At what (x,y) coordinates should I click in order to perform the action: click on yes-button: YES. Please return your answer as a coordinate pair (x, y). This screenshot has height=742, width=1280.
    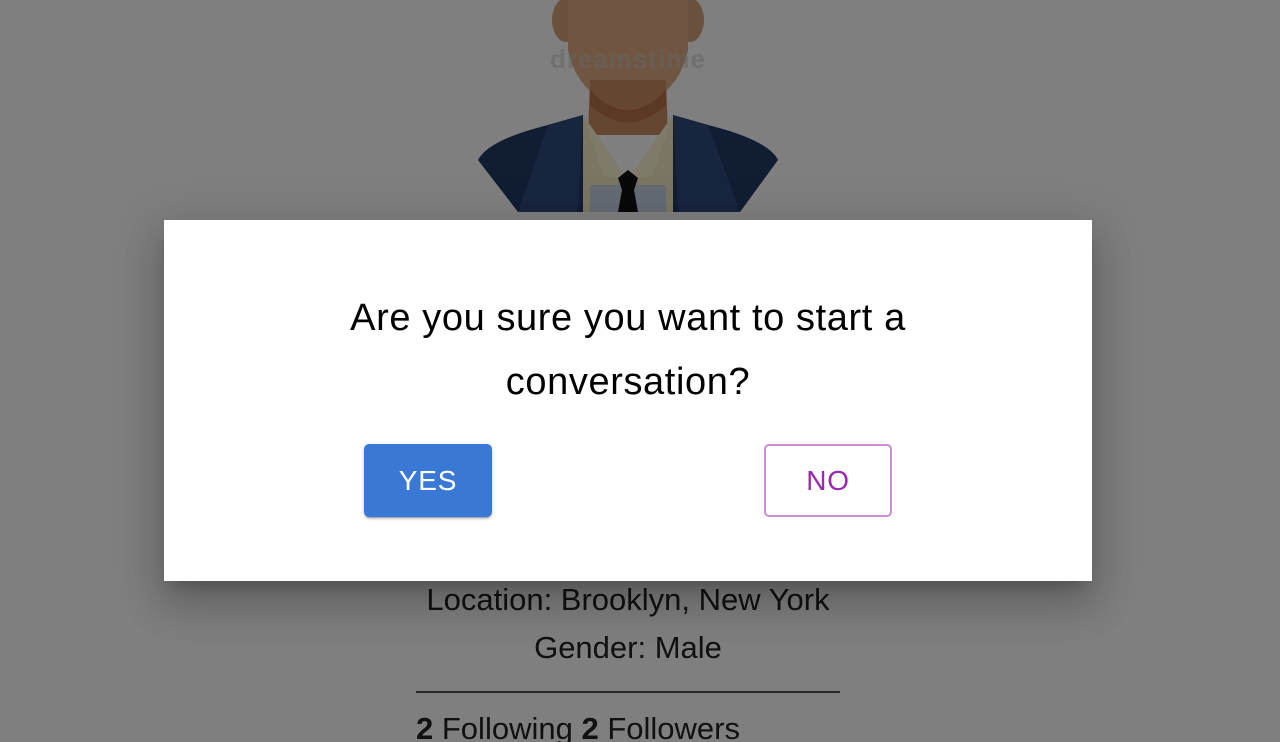
    Looking at the image, I should click on (428, 480).